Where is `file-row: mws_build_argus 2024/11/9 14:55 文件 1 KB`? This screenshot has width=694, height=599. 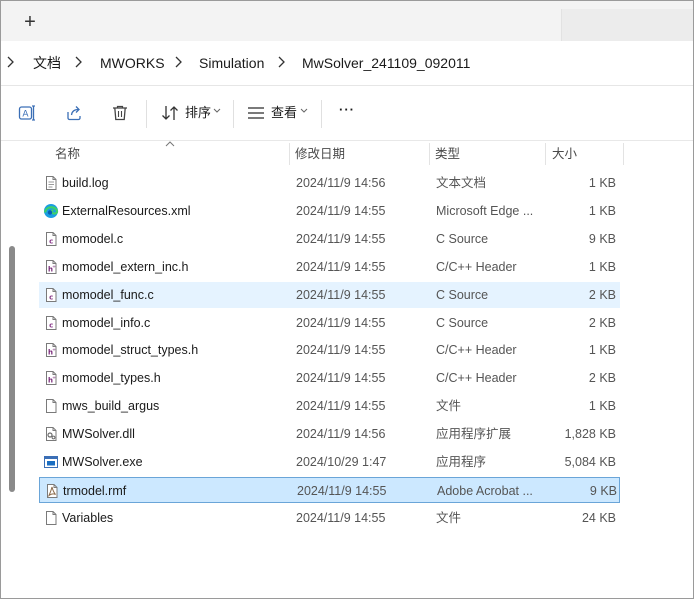 file-row: mws_build_argus 2024/11/9 14:55 文件 1 KB is located at coordinates (329, 406).